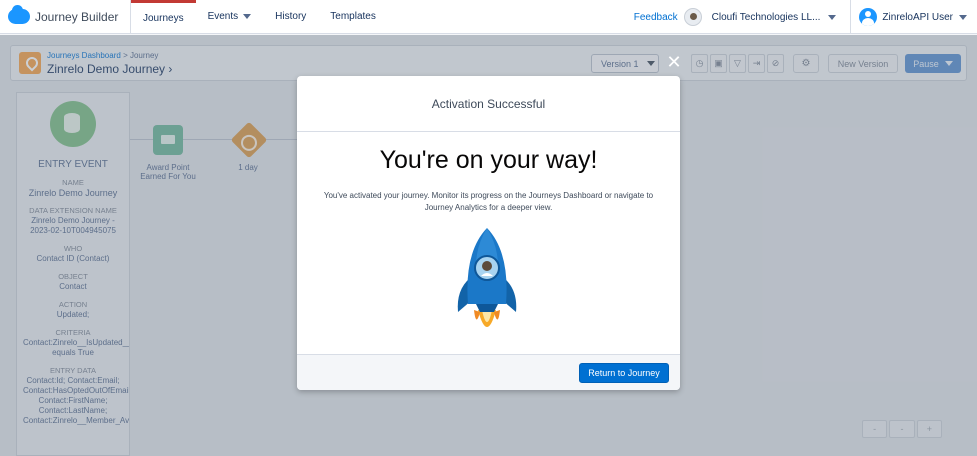  Describe the element at coordinates (19, 14) in the screenshot. I see `salesforce-cloud-icon` at that location.